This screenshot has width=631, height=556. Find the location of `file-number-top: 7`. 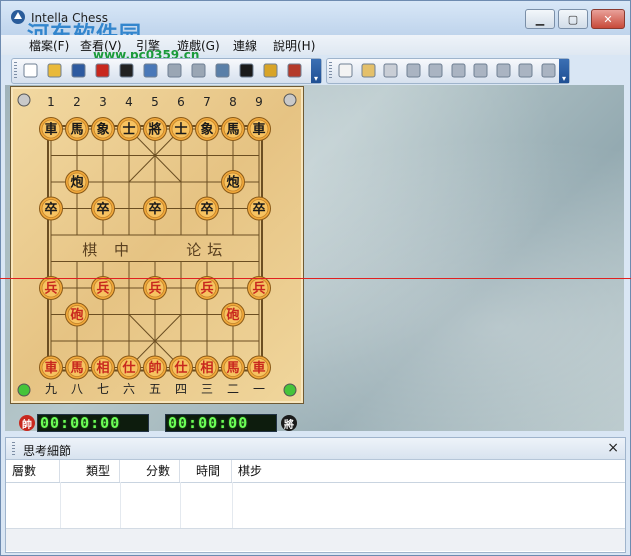

file-number-top: 7 is located at coordinates (207, 102).